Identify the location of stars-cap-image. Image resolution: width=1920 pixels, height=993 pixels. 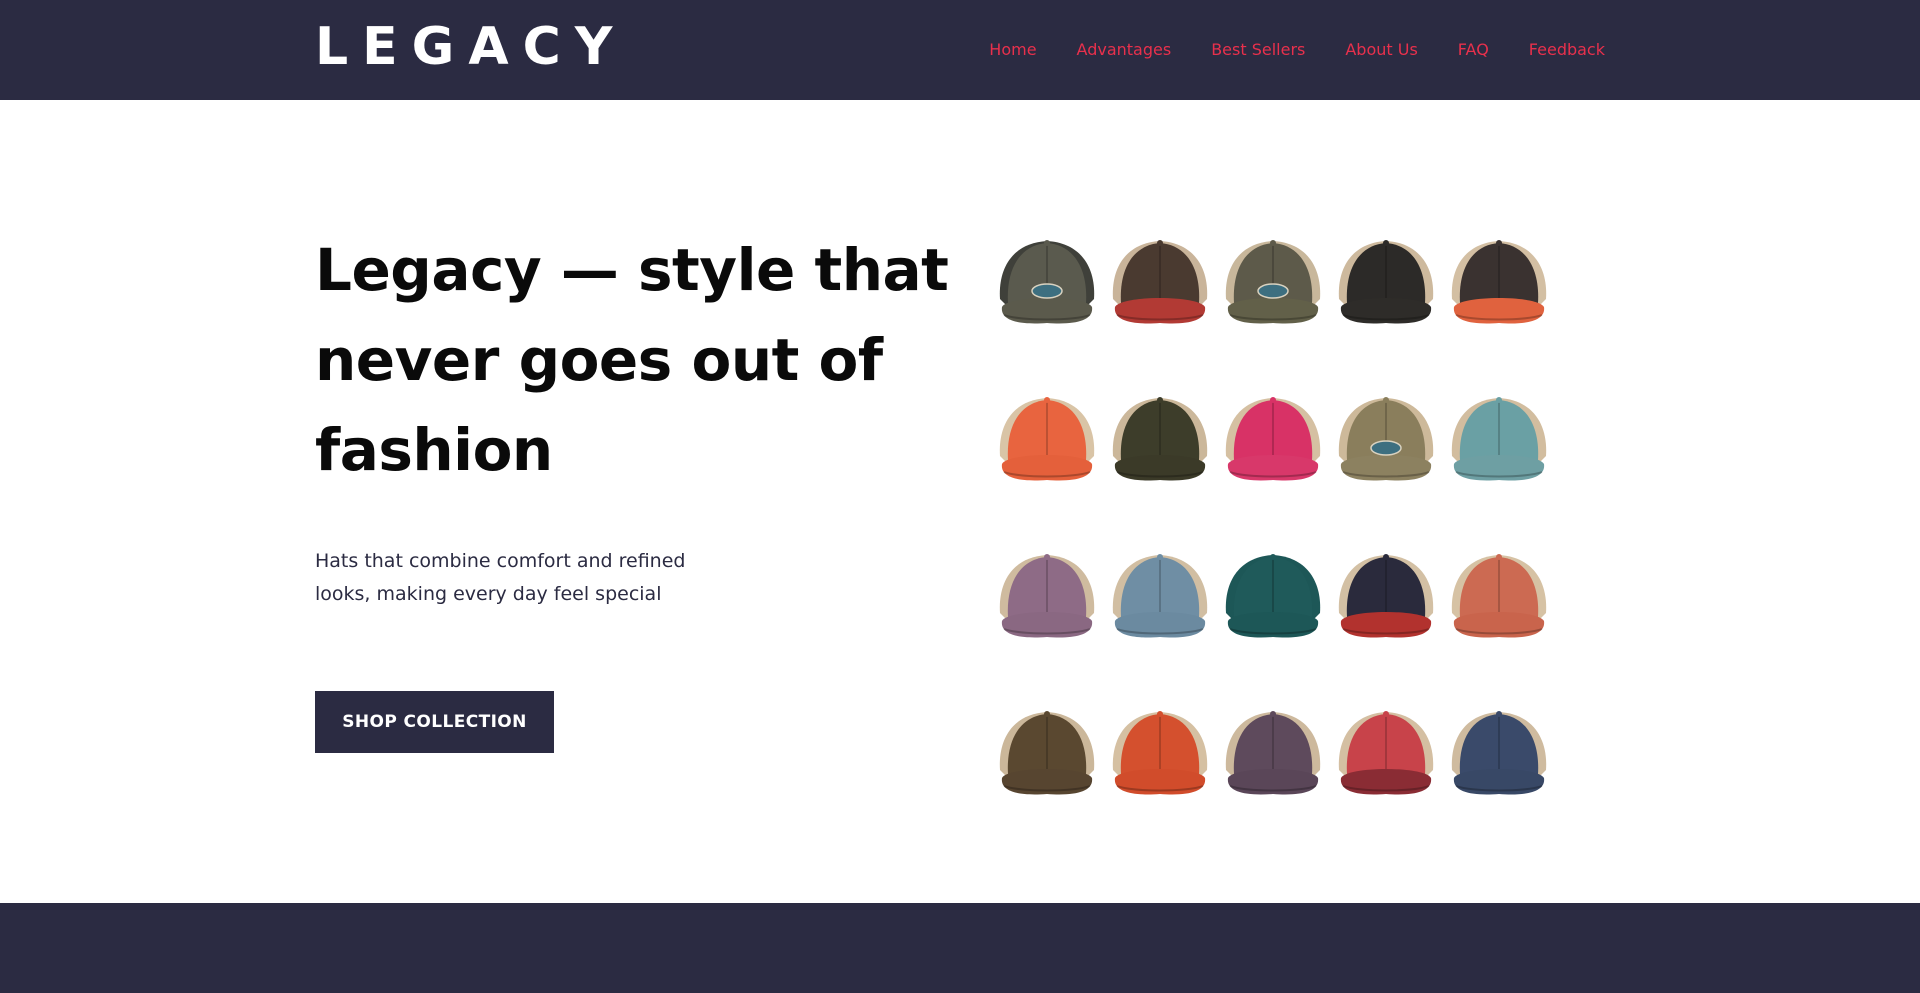
(1385, 597).